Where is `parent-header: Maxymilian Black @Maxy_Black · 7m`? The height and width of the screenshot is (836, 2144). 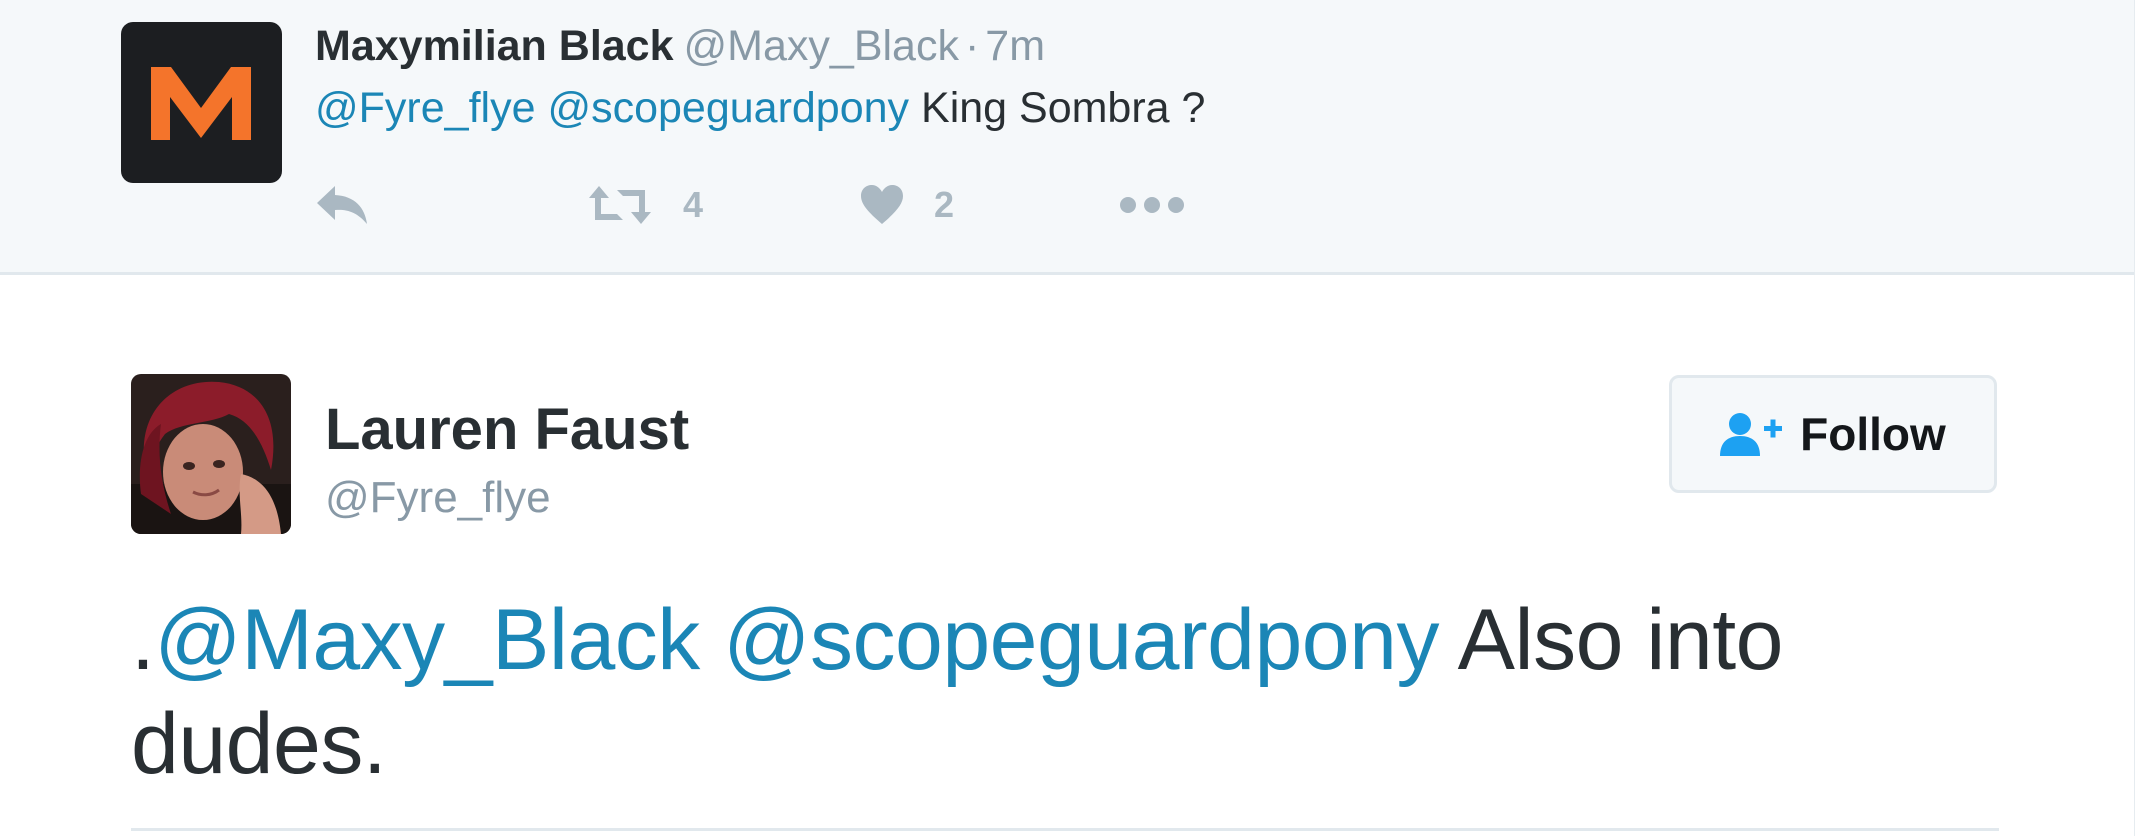 parent-header: Maxymilian Black @Maxy_Black · 7m is located at coordinates (680, 46).